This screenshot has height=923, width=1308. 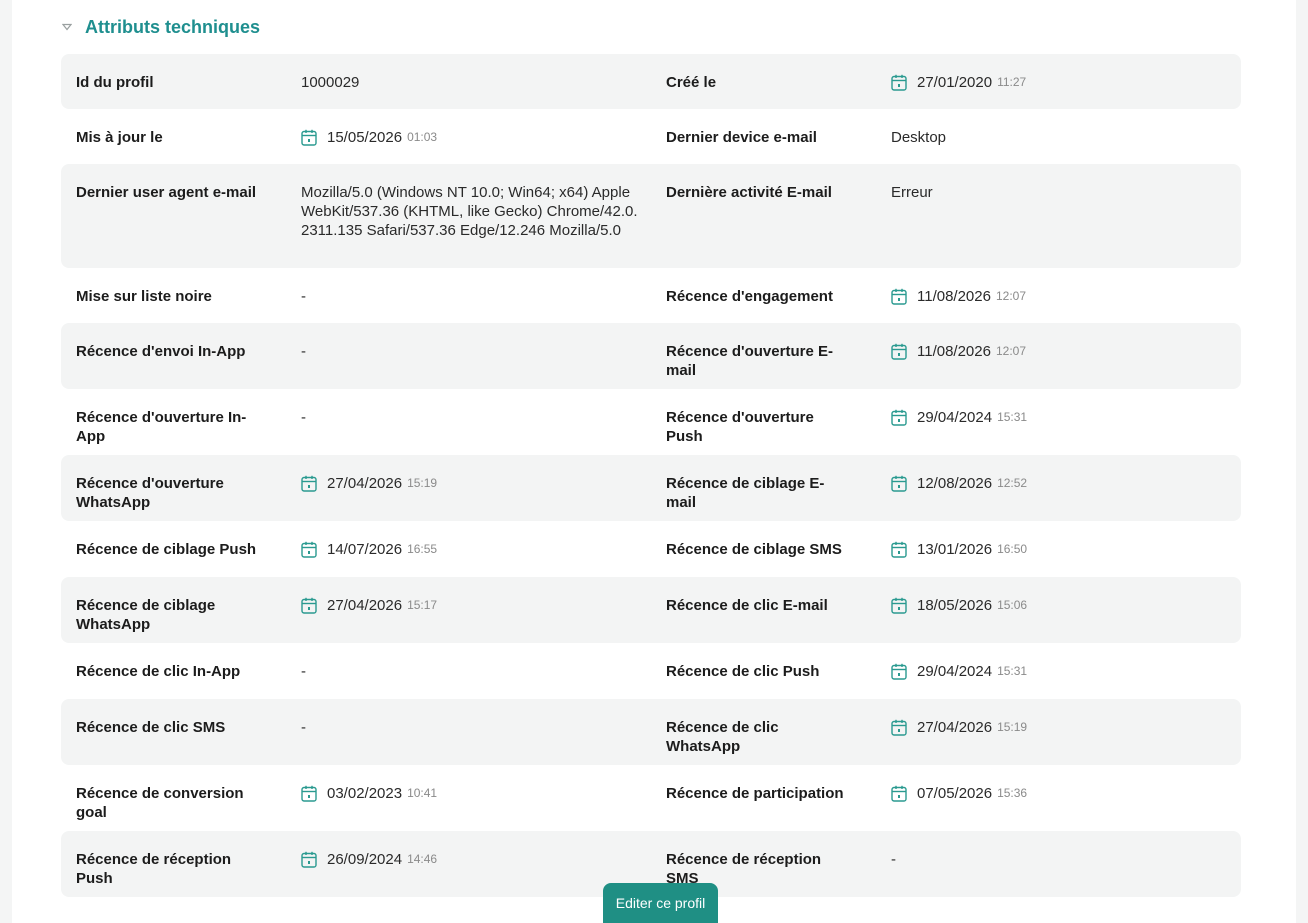 I want to click on date-value: 13/01/2026 16:50, so click(x=1061, y=549).